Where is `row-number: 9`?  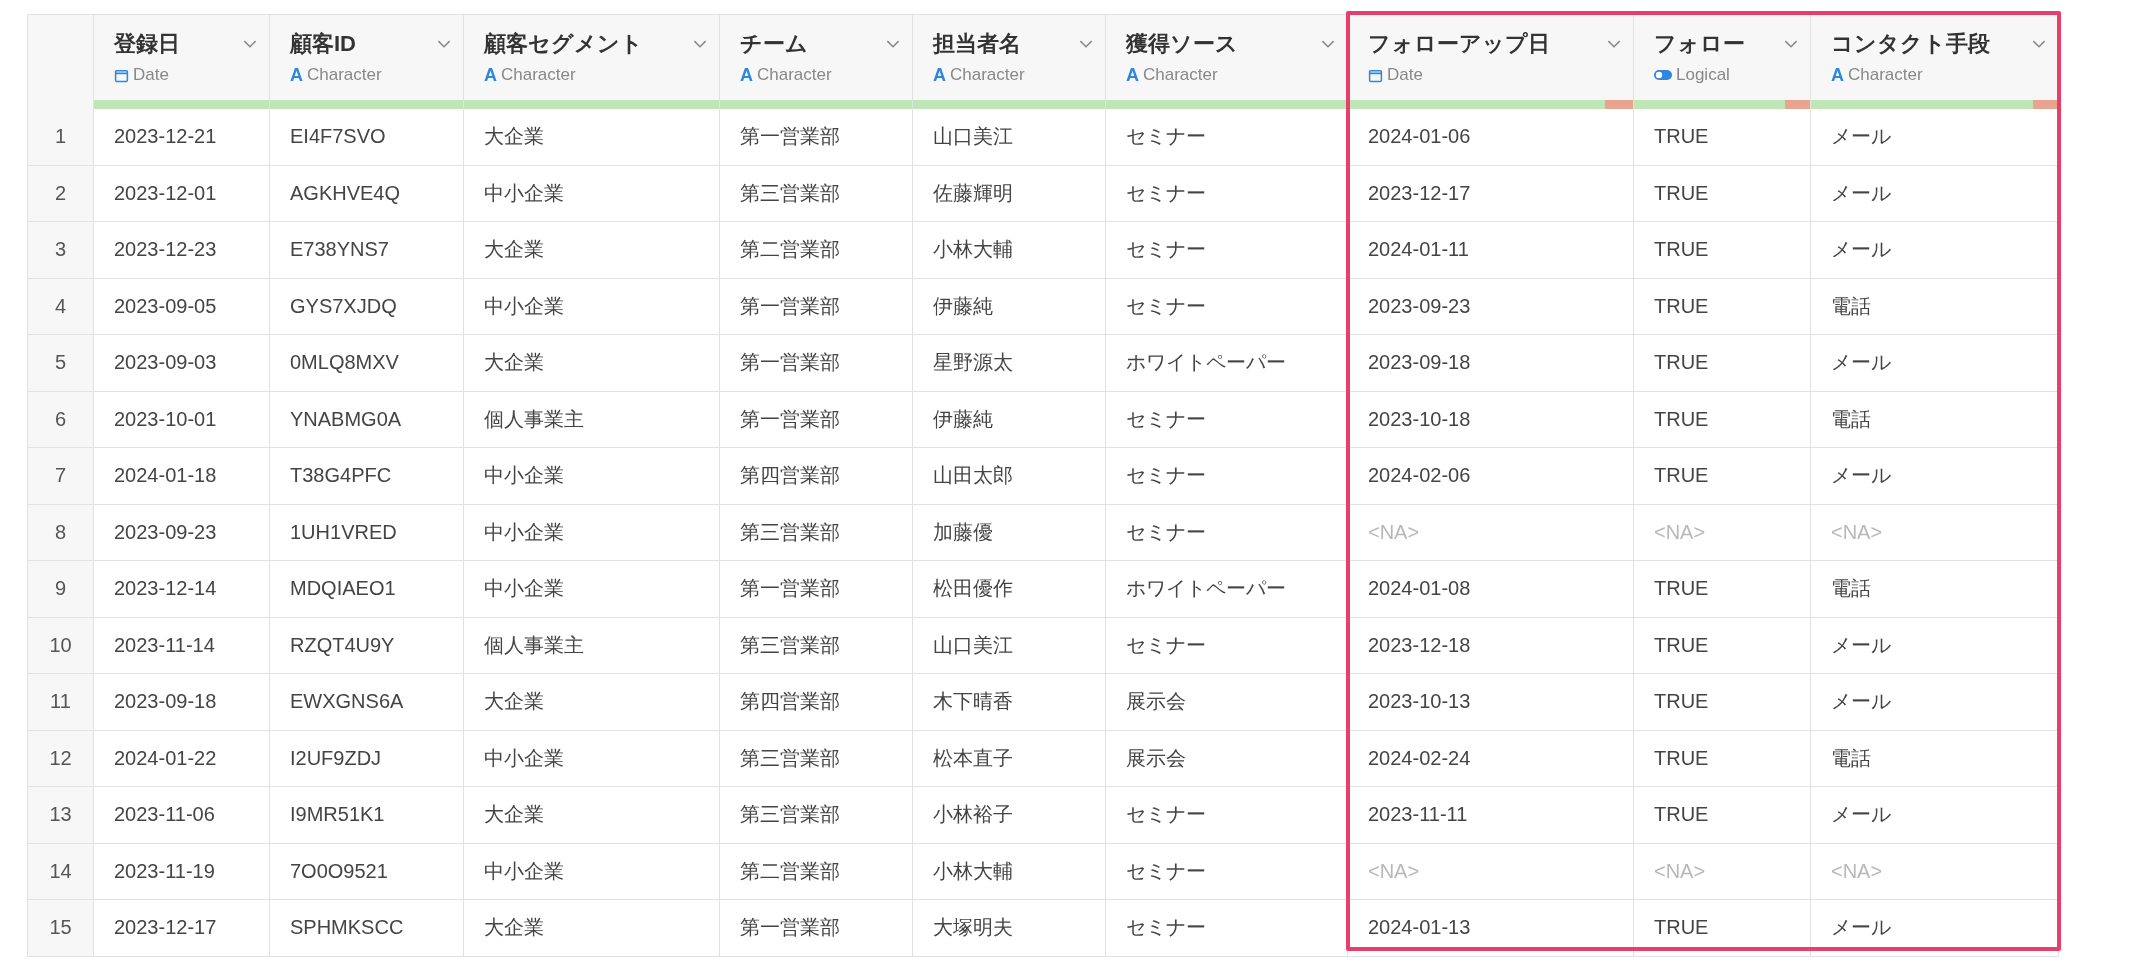
row-number: 9 is located at coordinates (61, 589).